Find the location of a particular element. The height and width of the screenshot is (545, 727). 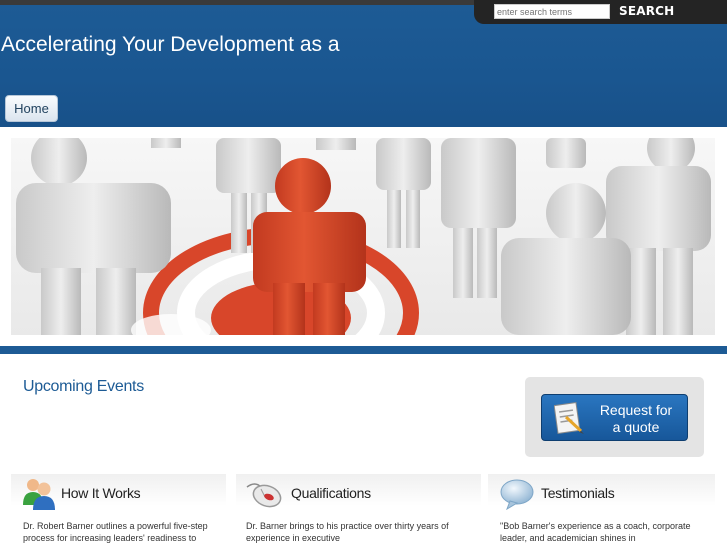

mouse-icon is located at coordinates (264, 496).